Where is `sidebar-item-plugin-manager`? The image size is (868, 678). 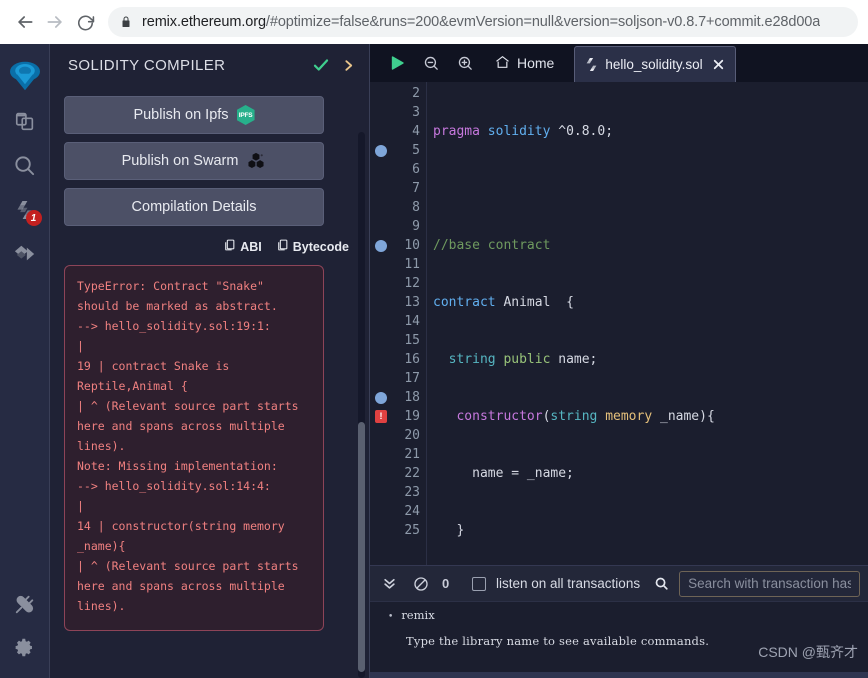 sidebar-item-plugin-manager is located at coordinates (25, 606).